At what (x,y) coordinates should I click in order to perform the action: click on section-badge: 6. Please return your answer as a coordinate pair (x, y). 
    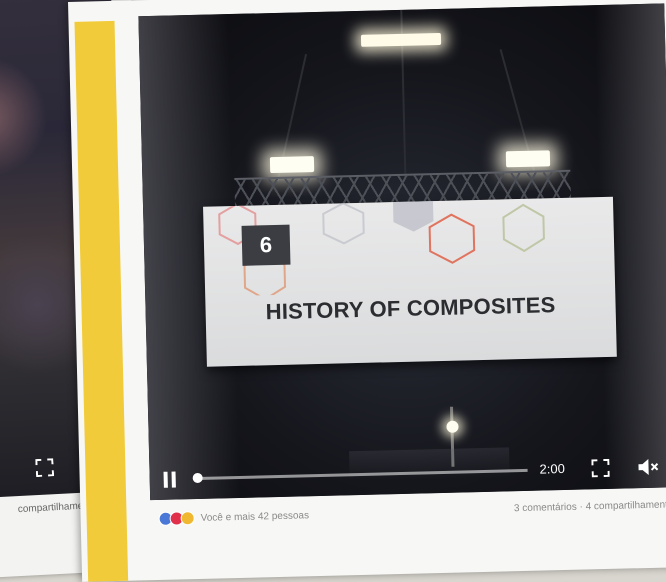
    Looking at the image, I should click on (266, 245).